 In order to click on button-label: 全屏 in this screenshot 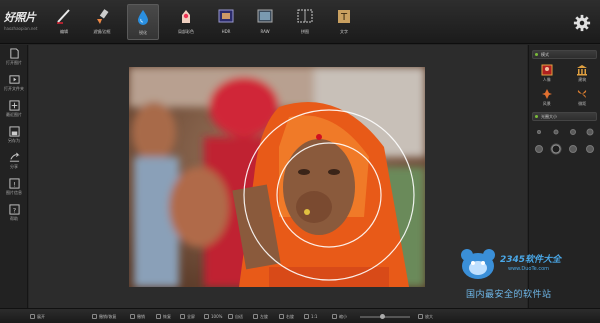, I will do `click(191, 316)`.